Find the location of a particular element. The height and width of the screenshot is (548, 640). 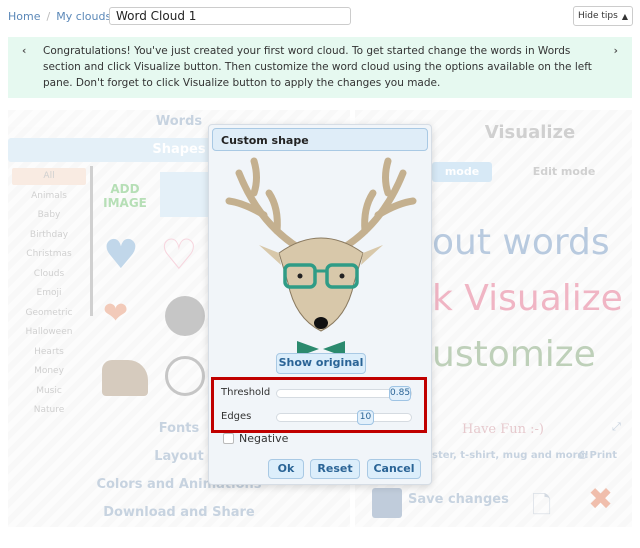

reset-button: Reset is located at coordinates (335, 469).